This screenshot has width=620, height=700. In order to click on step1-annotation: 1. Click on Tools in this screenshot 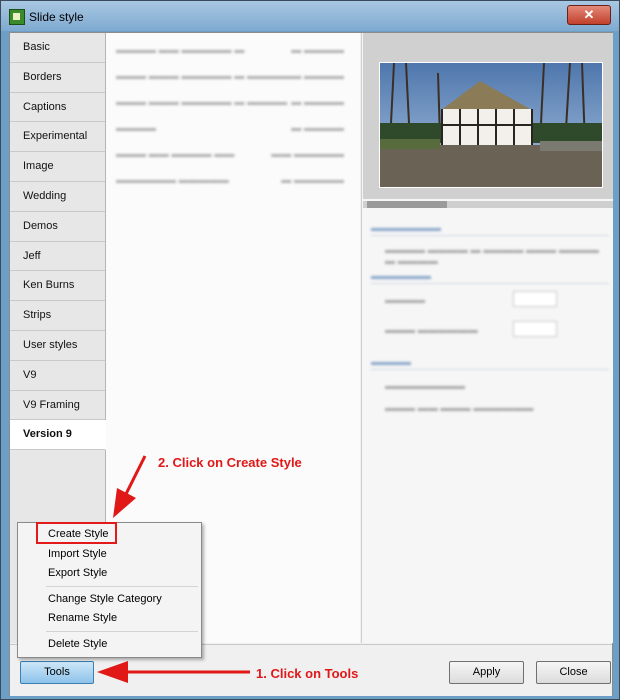, I will do `click(307, 673)`.